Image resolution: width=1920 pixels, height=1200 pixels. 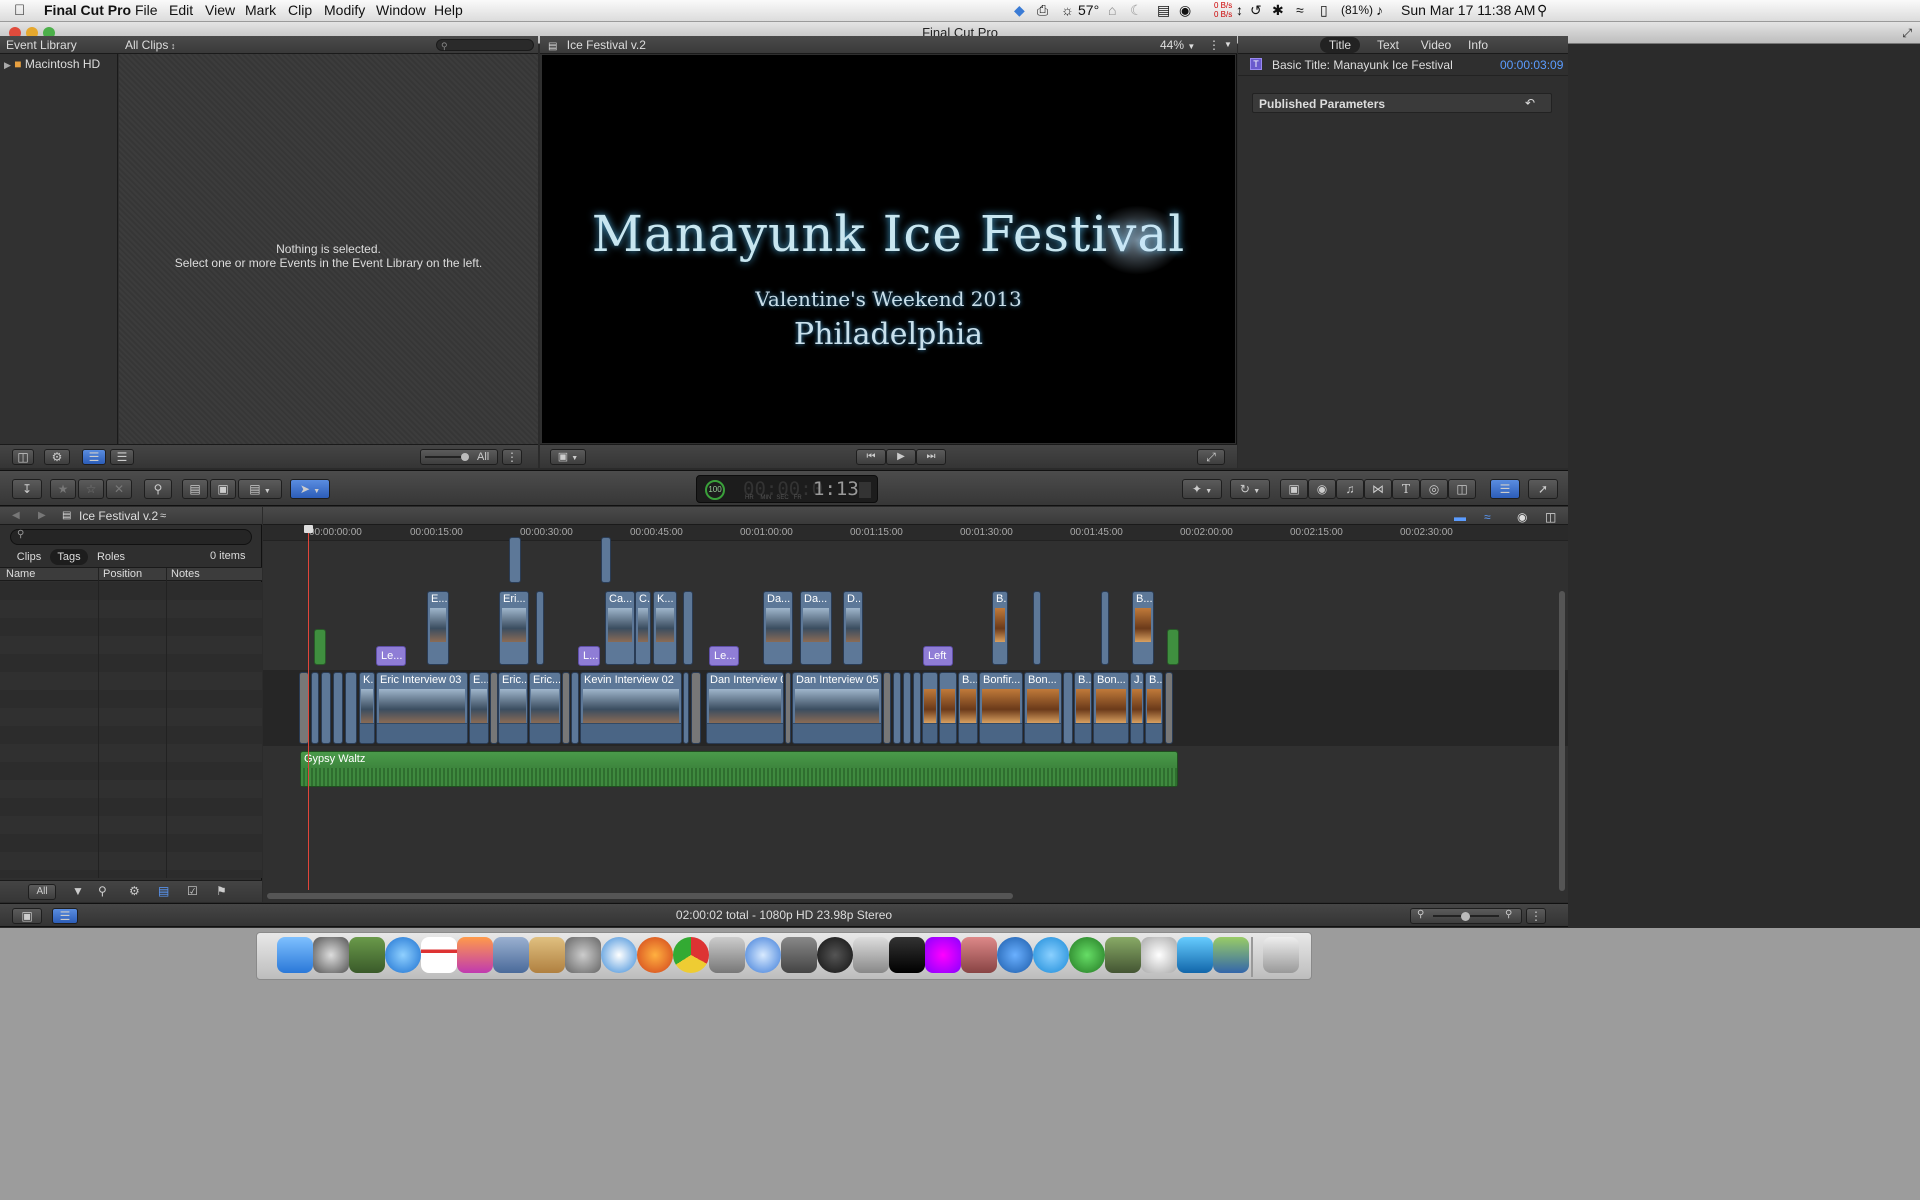 What do you see at coordinates (511, 955) in the screenshot?
I see `photo-app-icon` at bounding box center [511, 955].